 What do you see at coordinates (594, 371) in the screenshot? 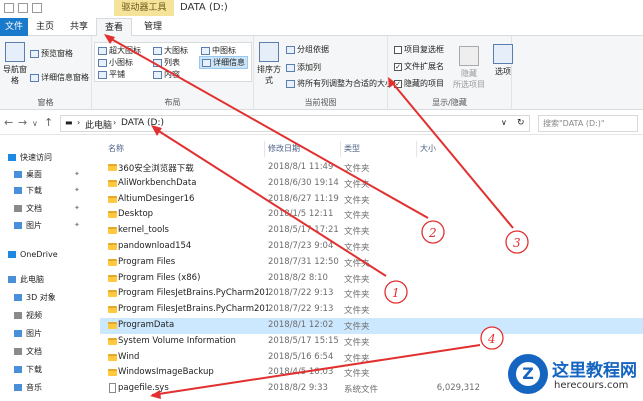
I see `watermark-title: 这里教程网` at bounding box center [594, 371].